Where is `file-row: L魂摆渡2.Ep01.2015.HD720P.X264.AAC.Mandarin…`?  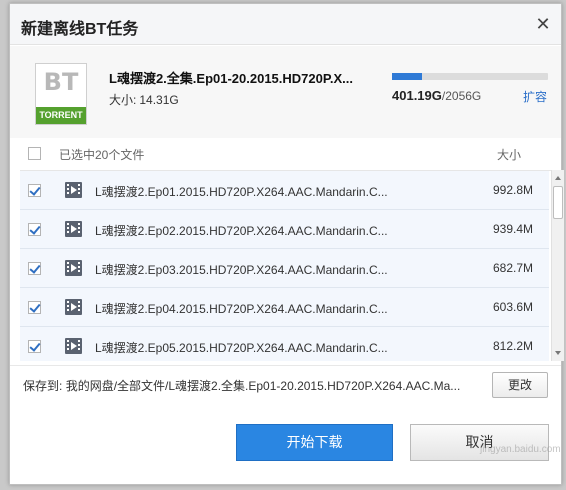
file-row: L魂摆渡2.Ep01.2015.HD720P.X264.AAC.Mandarin… is located at coordinates (284, 190).